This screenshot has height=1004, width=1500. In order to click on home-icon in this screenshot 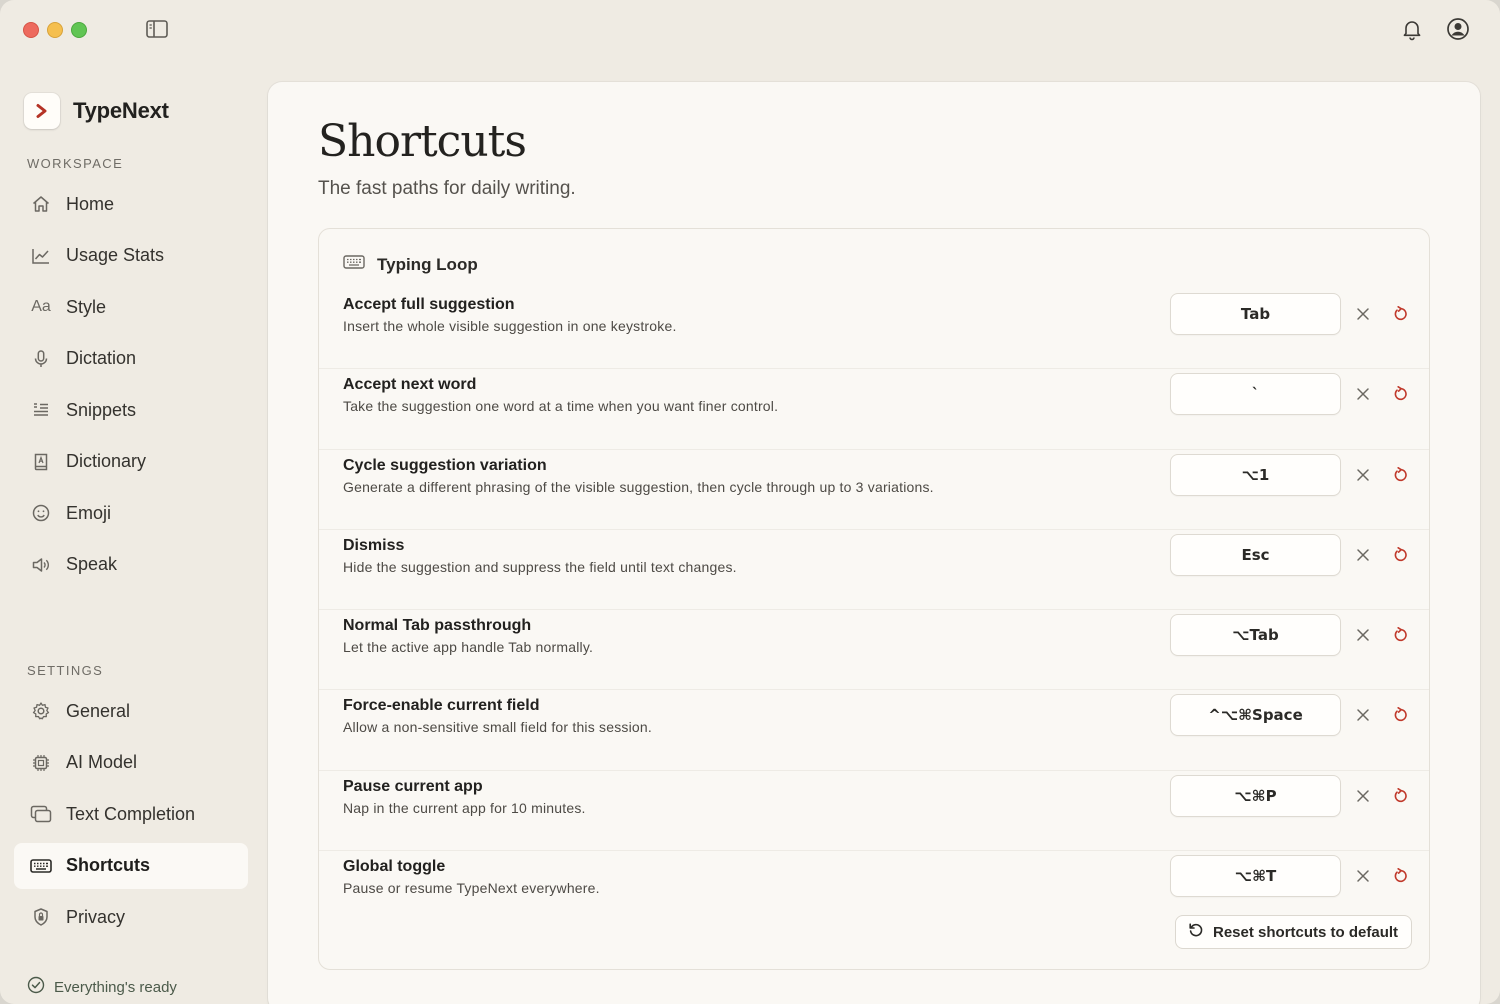, I will do `click(41, 204)`.